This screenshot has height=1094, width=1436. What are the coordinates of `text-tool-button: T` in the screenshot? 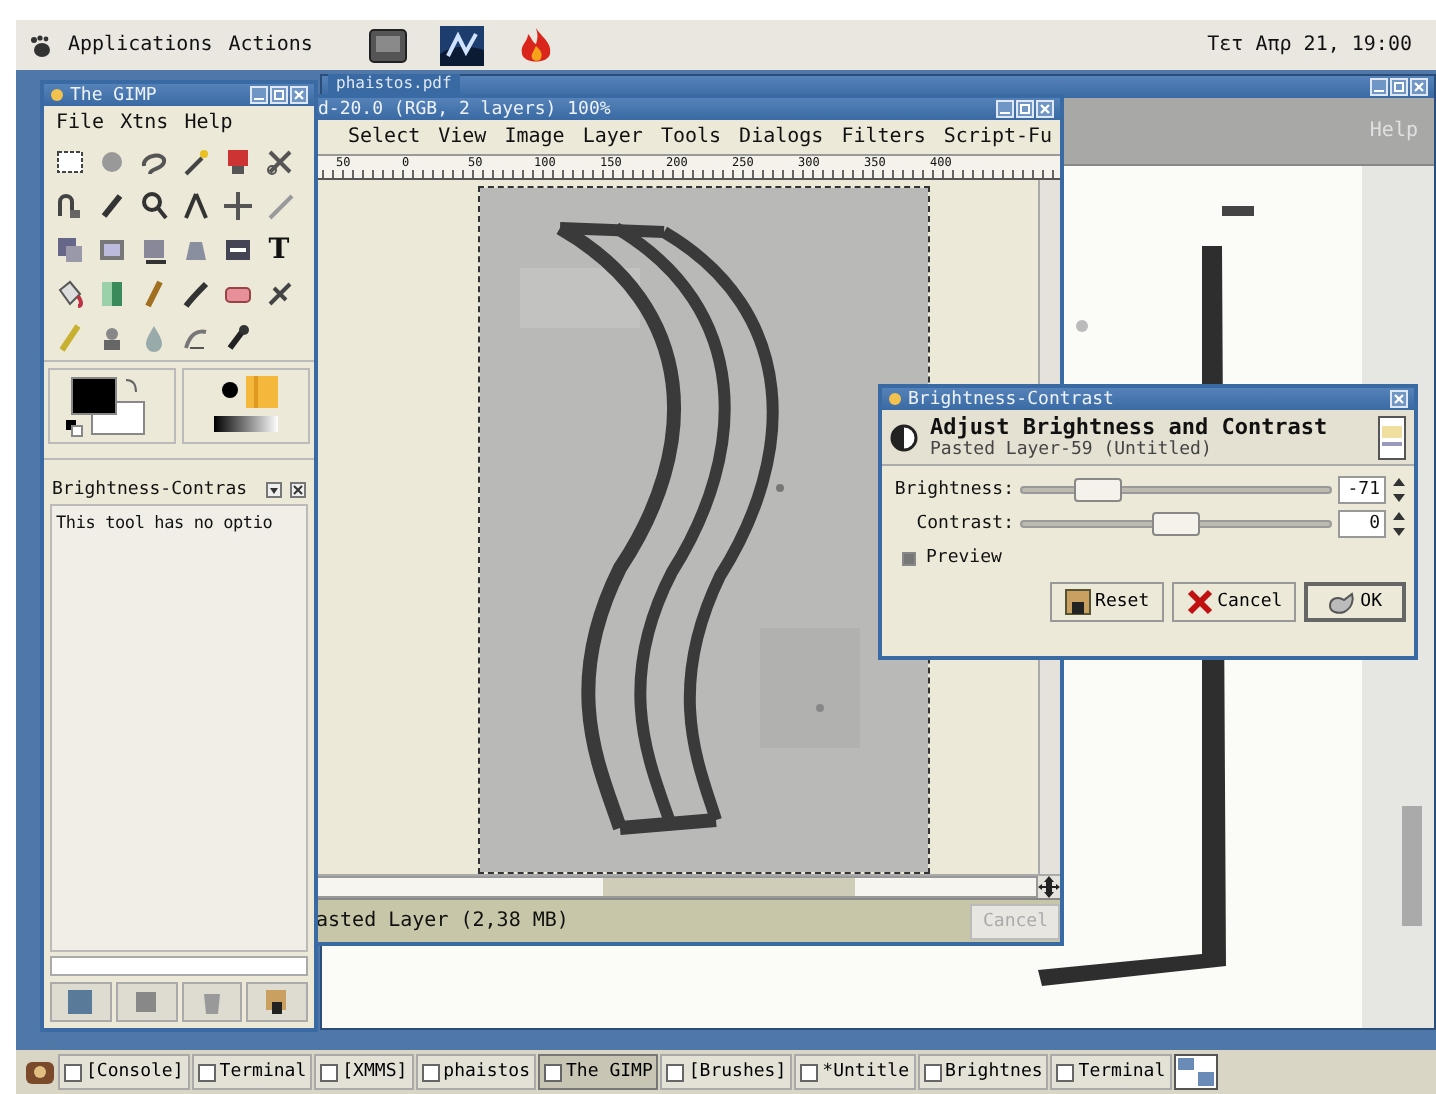 It's located at (279, 250).